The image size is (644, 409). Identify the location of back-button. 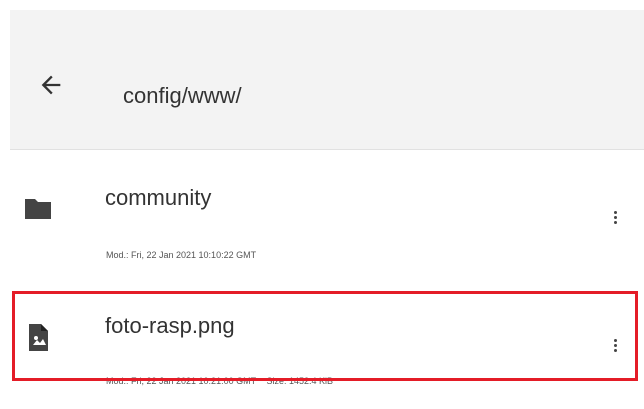
(51, 85).